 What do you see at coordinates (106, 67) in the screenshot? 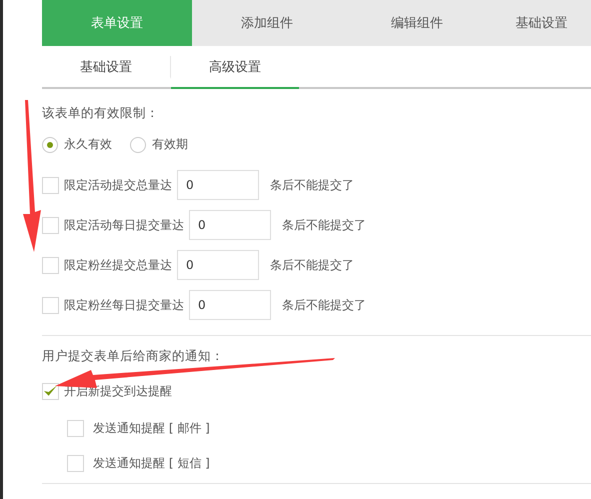
I see `subtab: 基础设置` at bounding box center [106, 67].